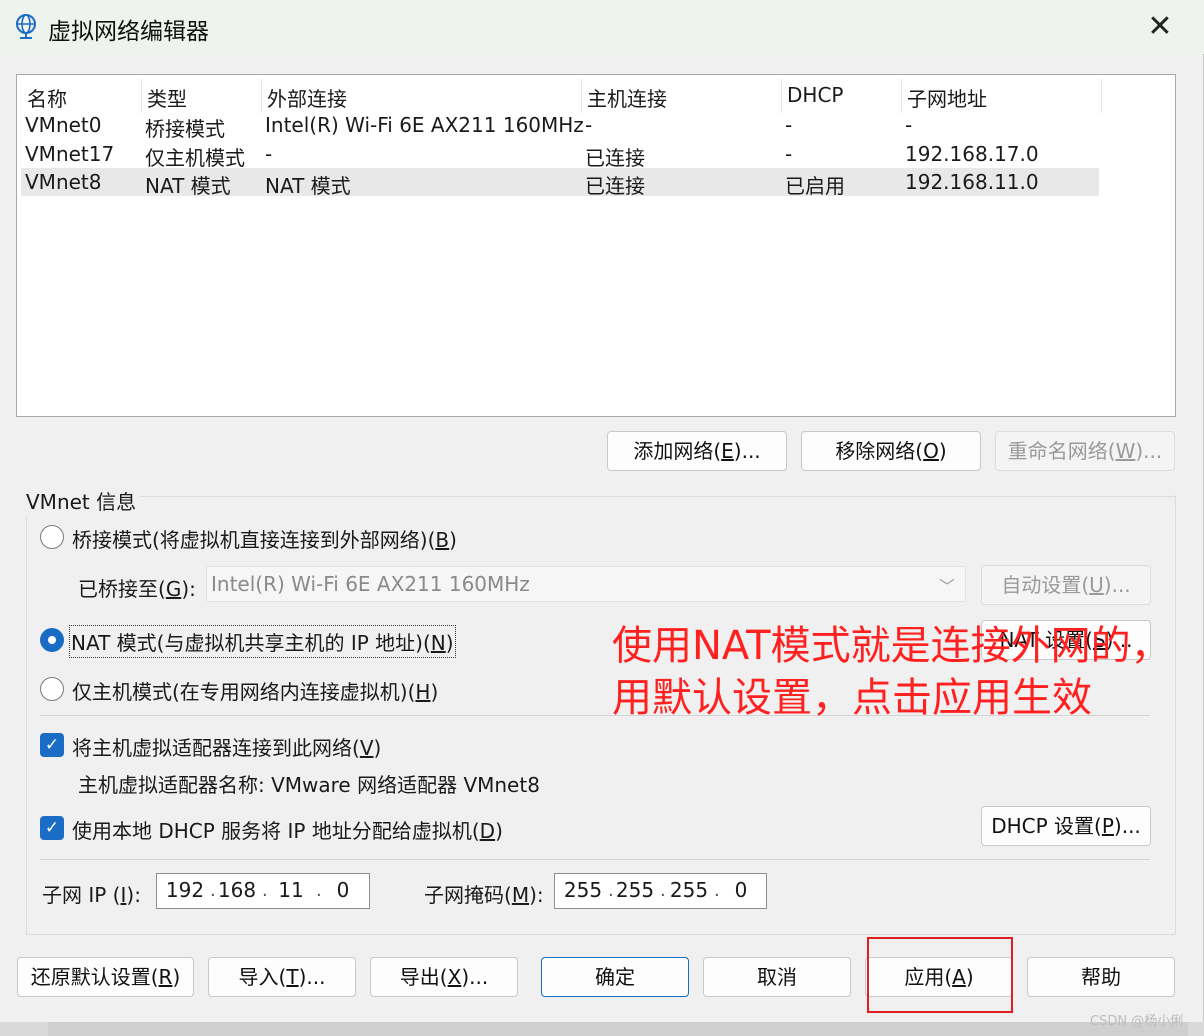  Describe the element at coordinates (618, 1029) in the screenshot. I see `bottom-strip` at that location.